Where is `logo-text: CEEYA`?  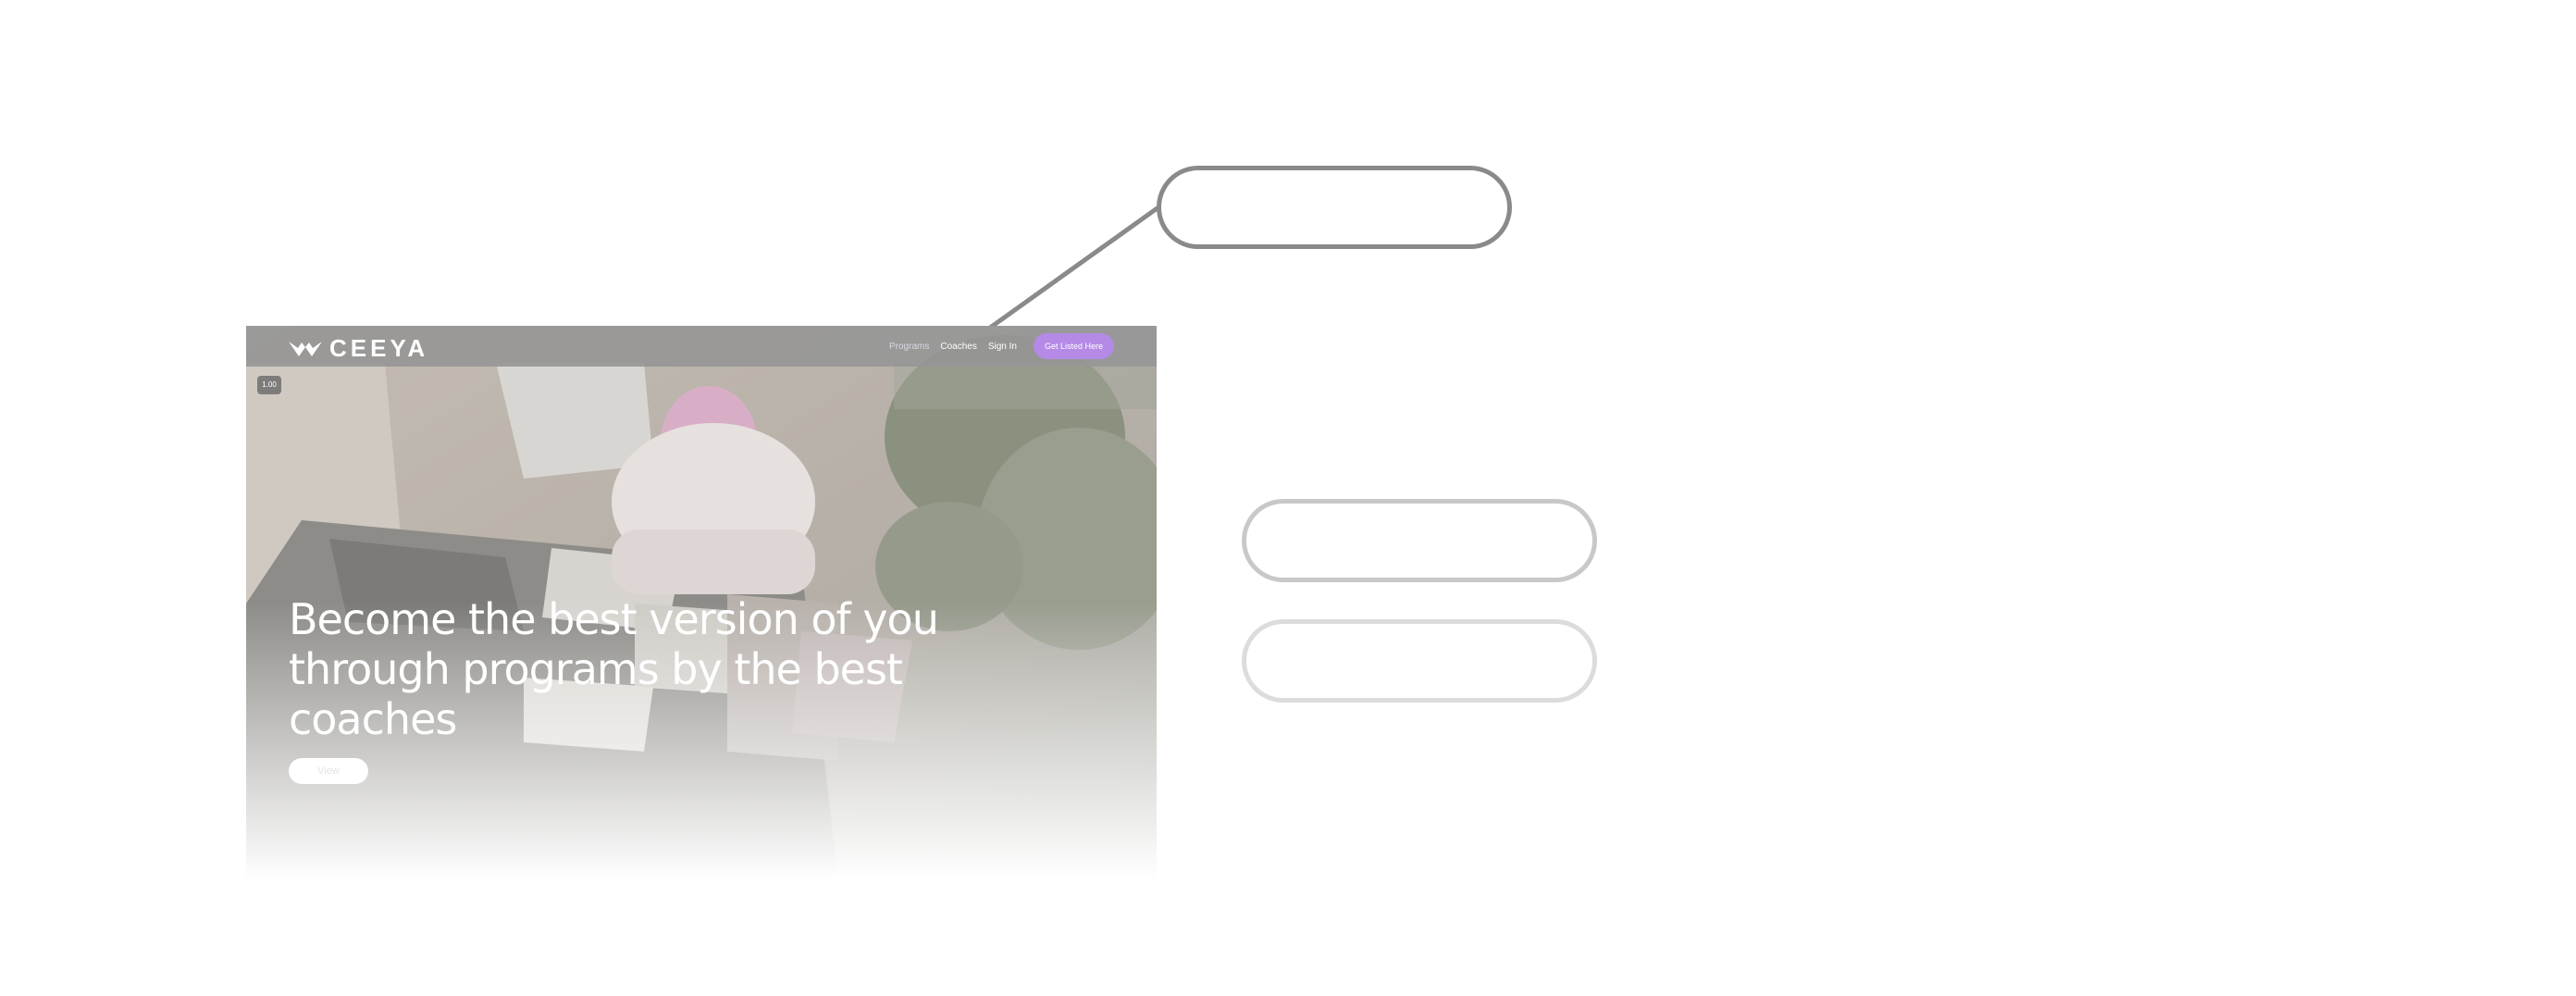
logo-text: CEEYA is located at coordinates (379, 348).